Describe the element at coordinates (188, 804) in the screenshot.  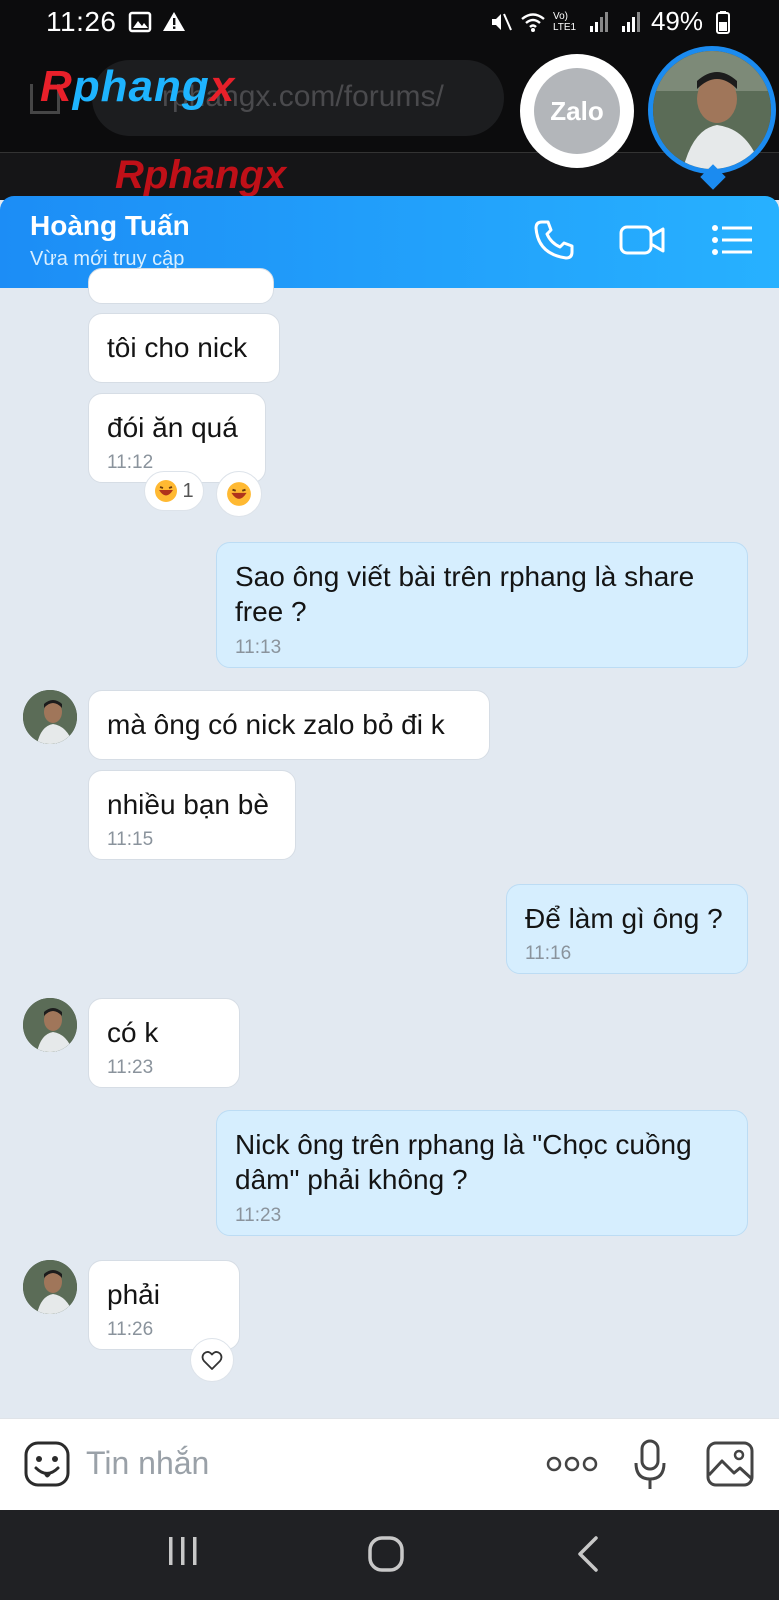
I see `message-text: nhiều bạn bè` at that location.